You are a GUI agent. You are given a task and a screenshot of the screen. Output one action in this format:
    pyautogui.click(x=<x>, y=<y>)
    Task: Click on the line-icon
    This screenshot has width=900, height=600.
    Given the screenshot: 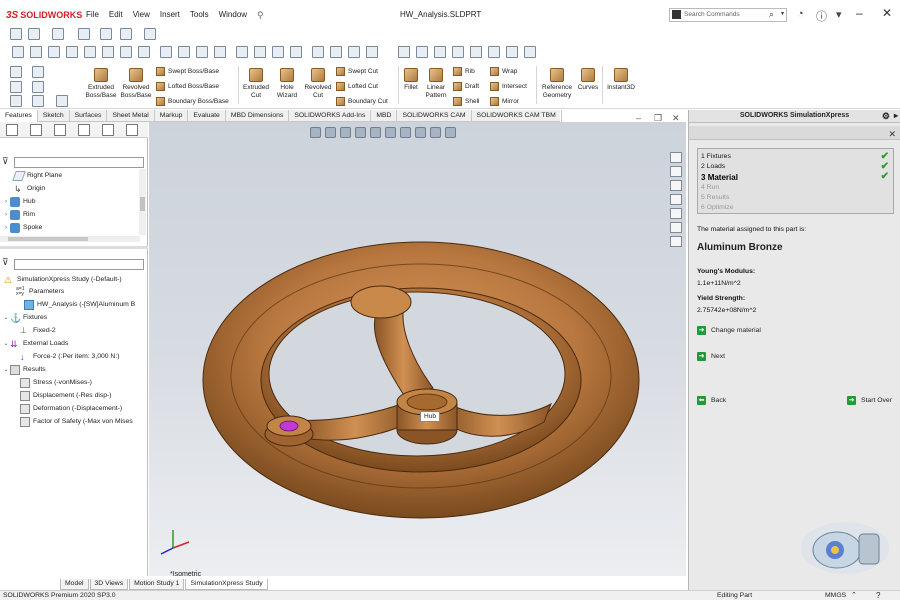 What is the action you would take?
    pyautogui.click(x=166, y=52)
    